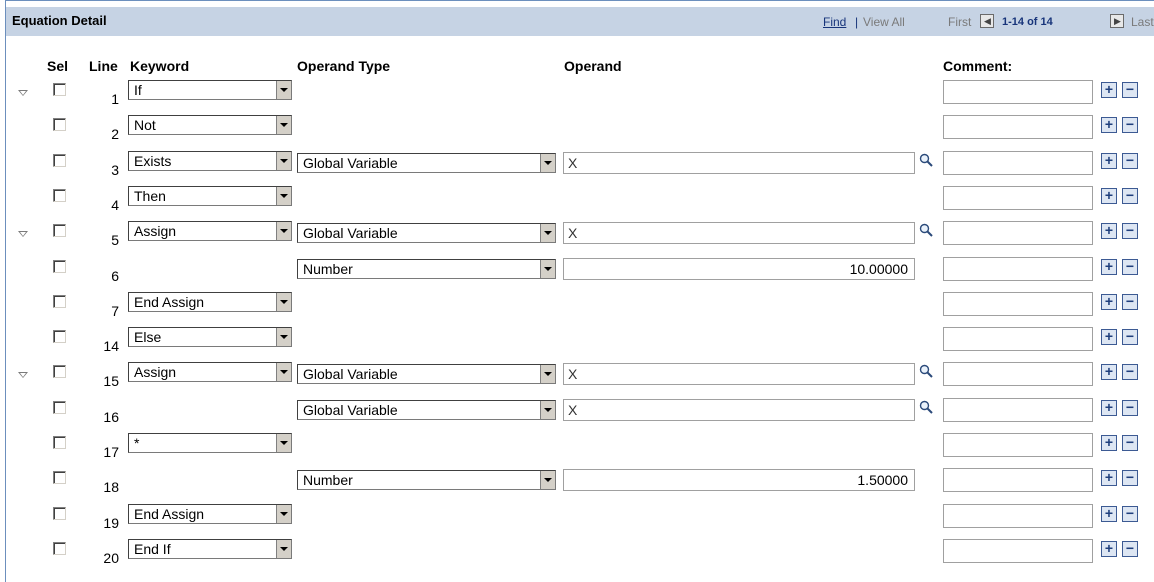 The width and height of the screenshot is (1154, 582). Describe the element at coordinates (210, 161) in the screenshot. I see `keyword-select: Exists` at that location.